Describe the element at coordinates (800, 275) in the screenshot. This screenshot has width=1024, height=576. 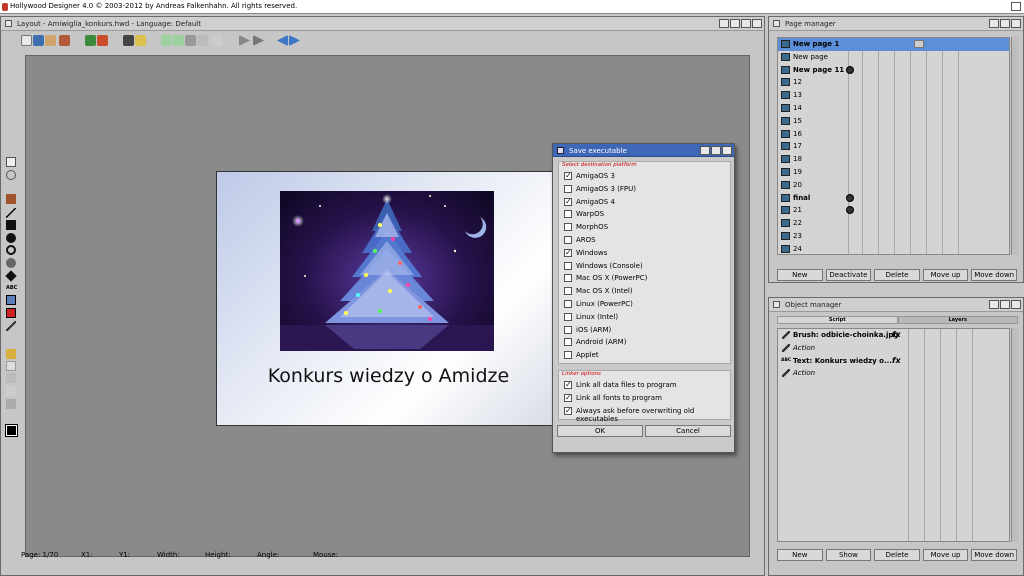
I see `new-page-button: New` at that location.